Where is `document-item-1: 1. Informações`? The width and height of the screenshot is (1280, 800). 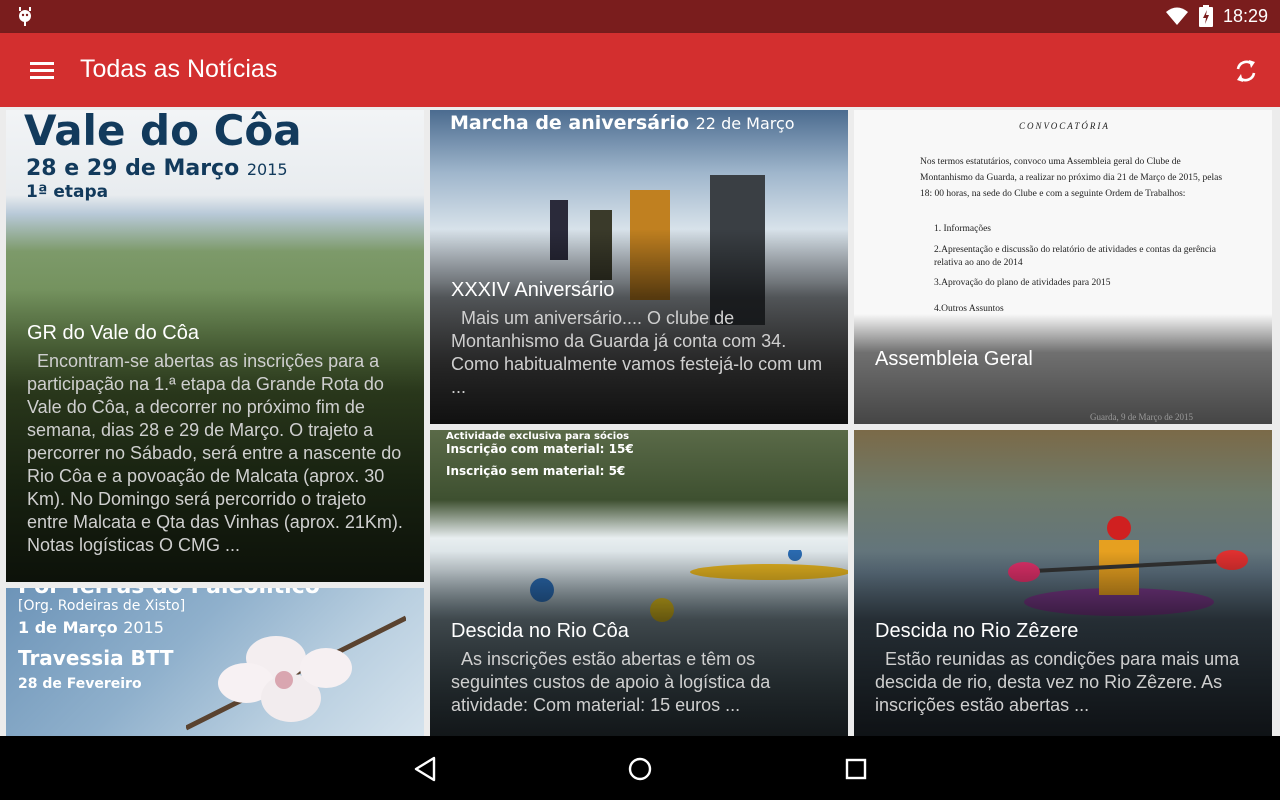 document-item-1: 1. Informações is located at coordinates (962, 229).